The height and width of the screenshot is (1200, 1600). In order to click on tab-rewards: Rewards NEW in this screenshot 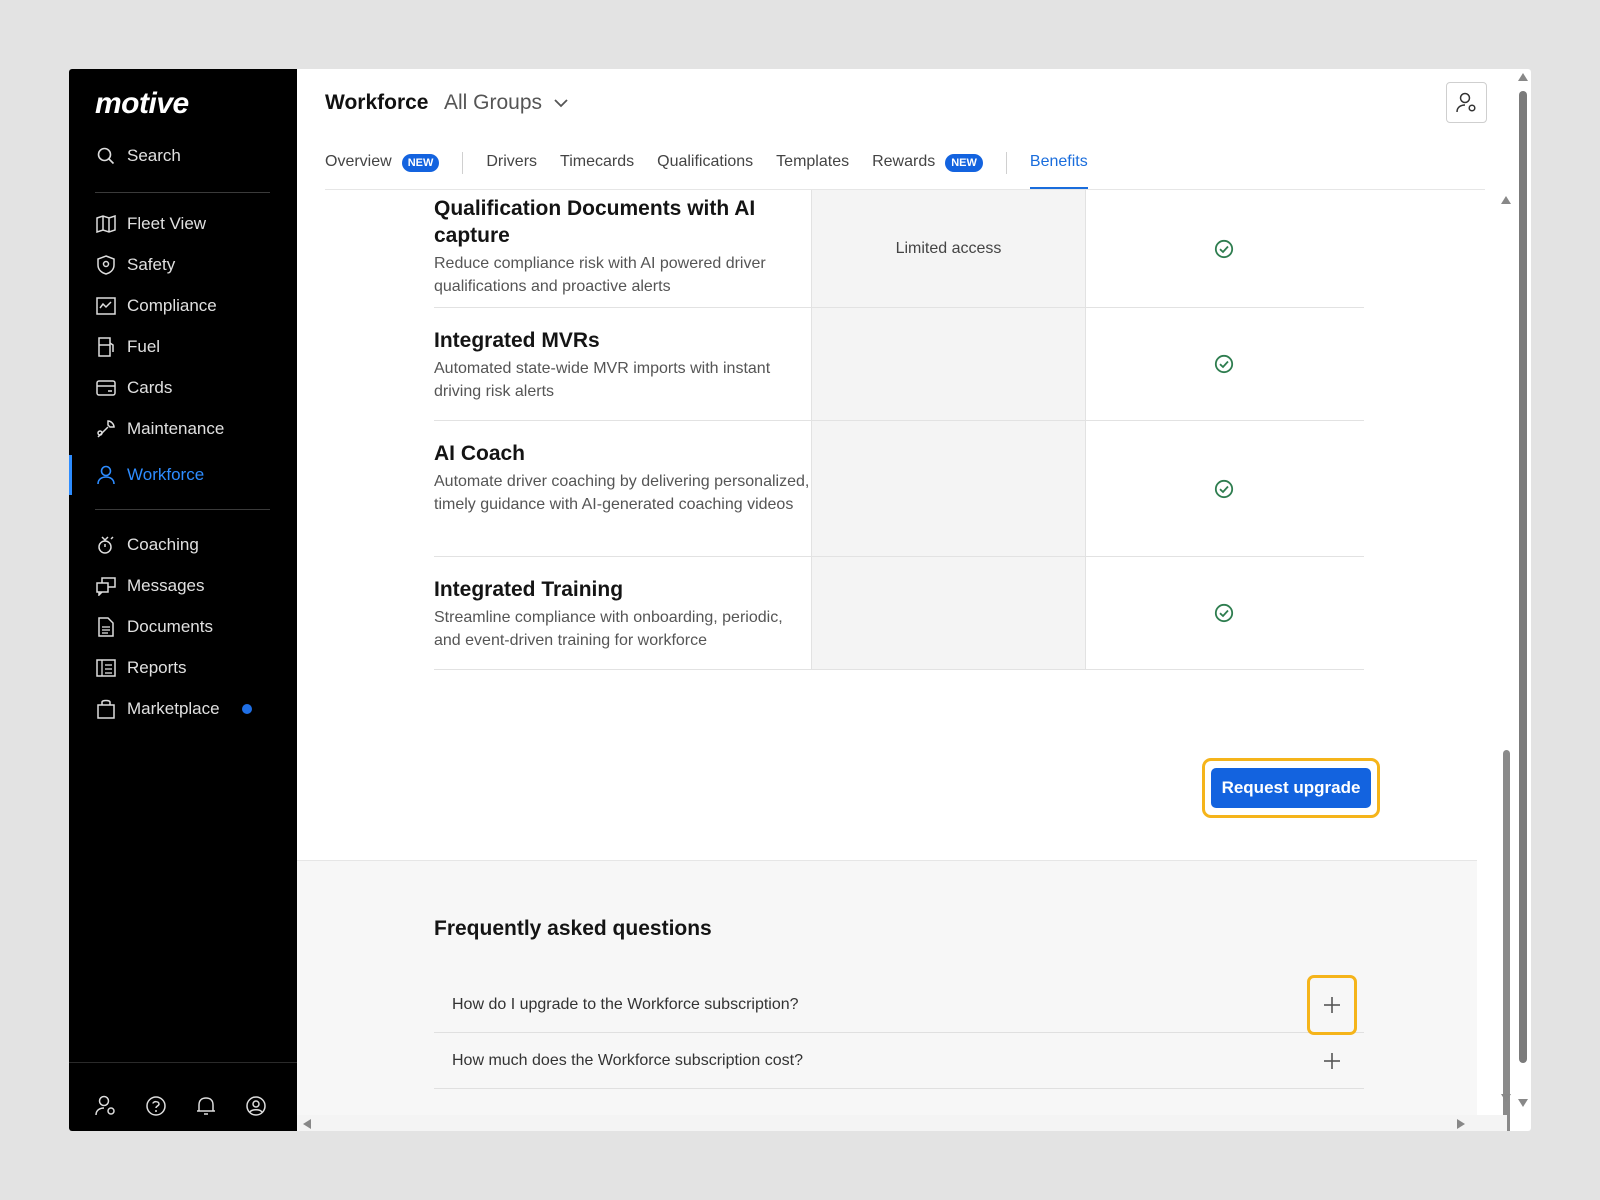, I will do `click(927, 170)`.